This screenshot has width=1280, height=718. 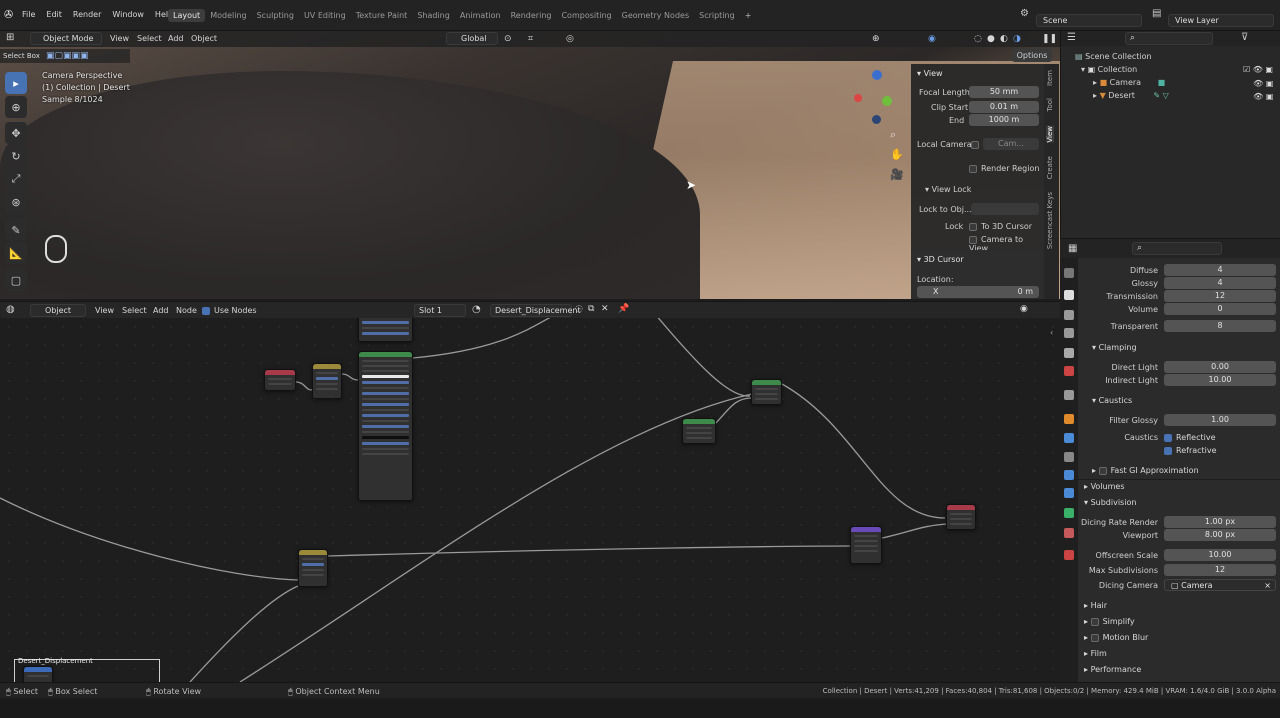 What do you see at coordinates (476, 309) in the screenshot?
I see `material-icon: ◔` at bounding box center [476, 309].